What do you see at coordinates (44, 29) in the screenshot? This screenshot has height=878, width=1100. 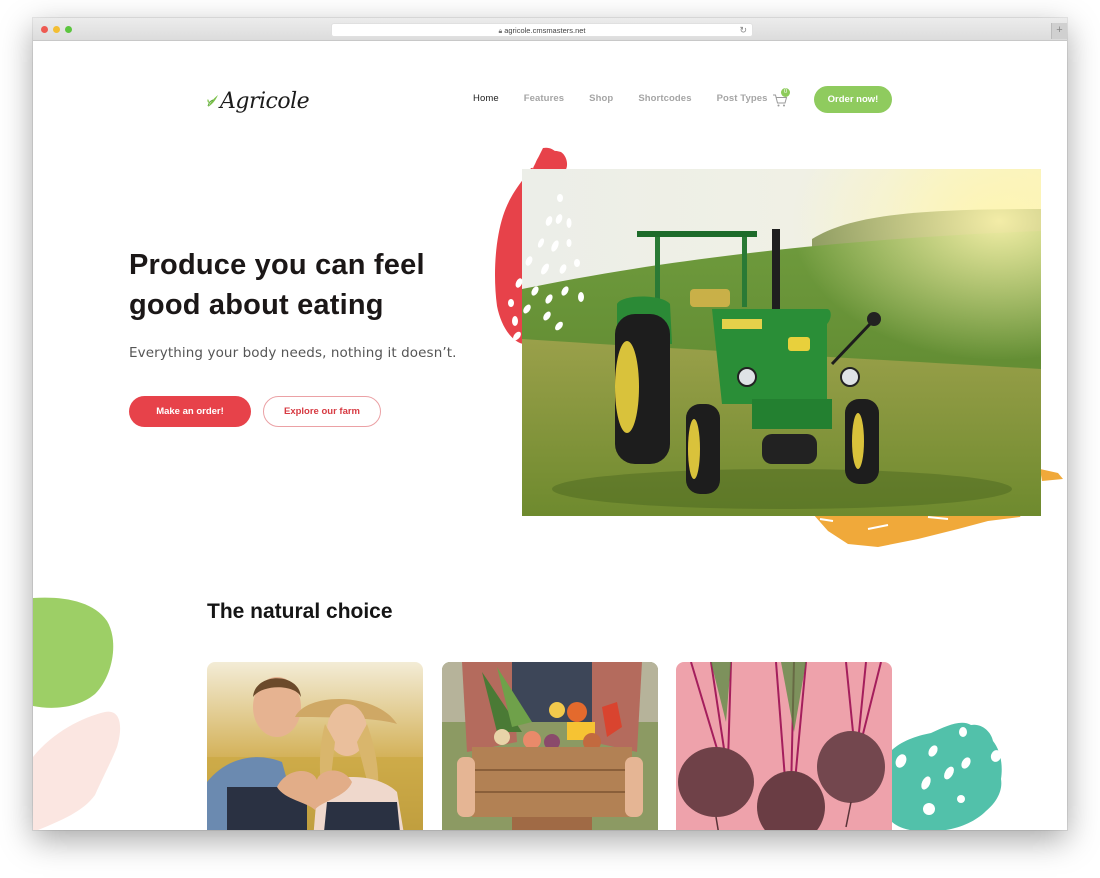 I see `close-window-button` at bounding box center [44, 29].